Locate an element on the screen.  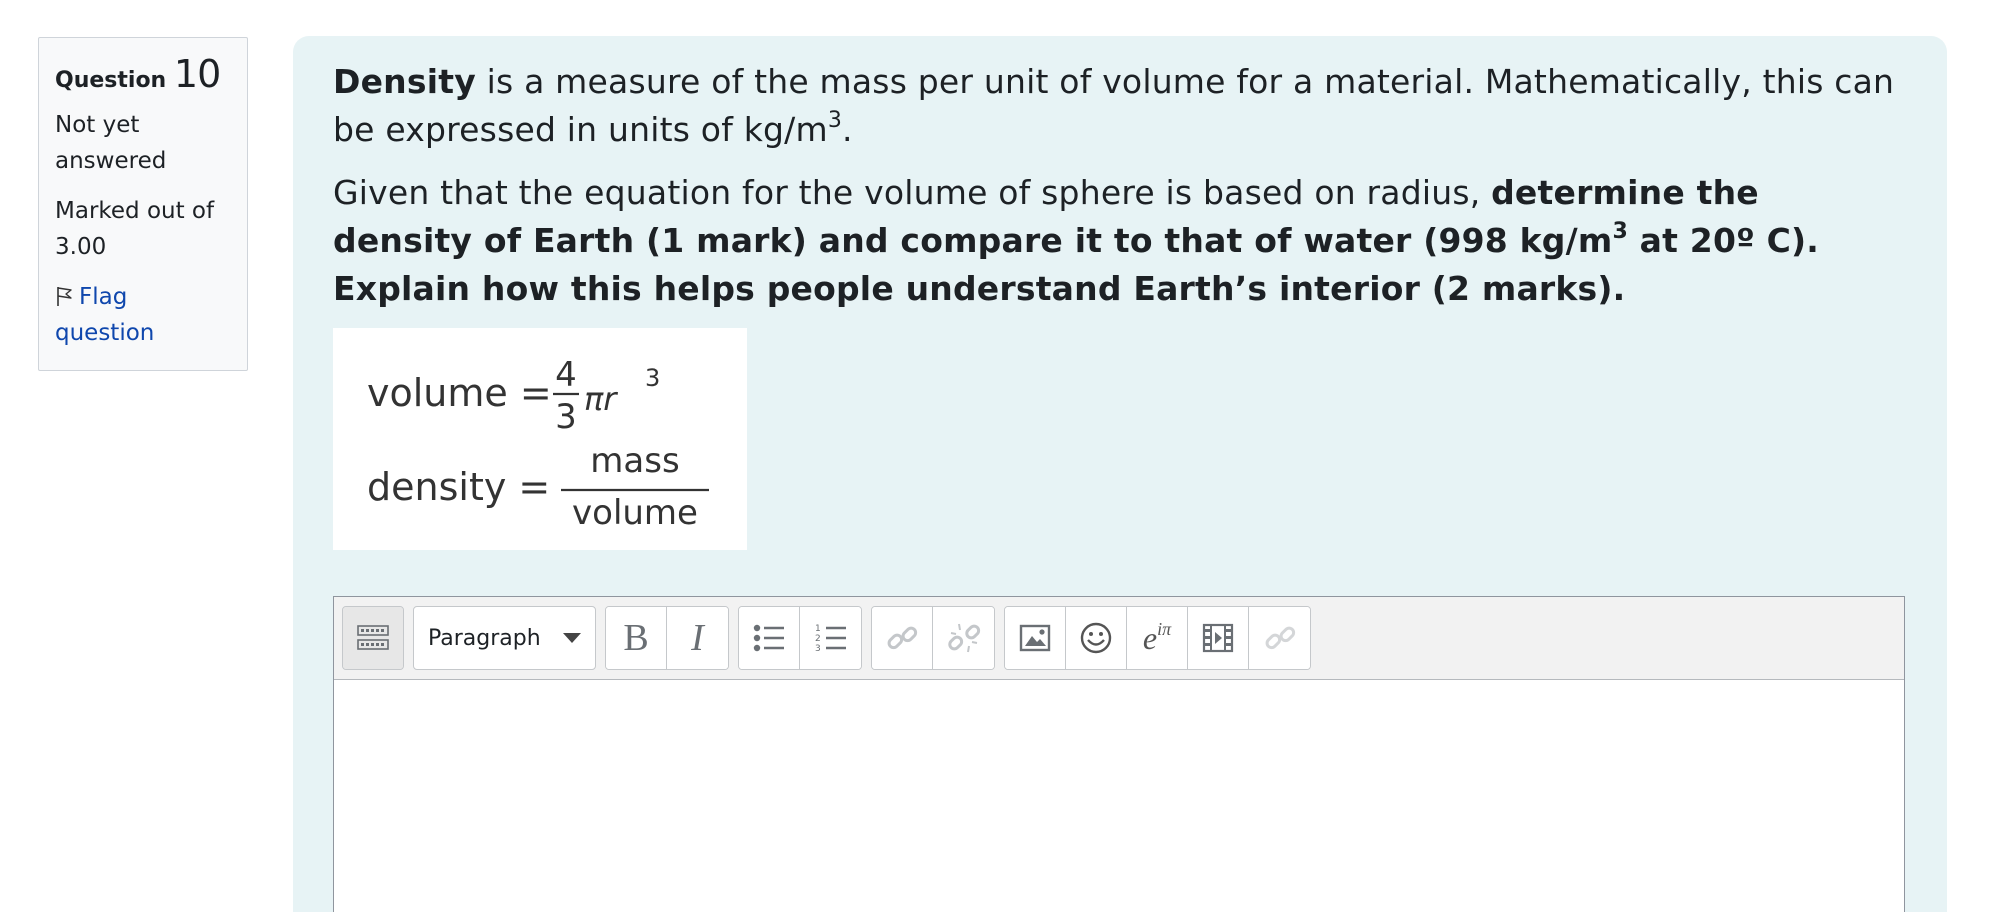
emoji-icon is located at coordinates (1096, 638).